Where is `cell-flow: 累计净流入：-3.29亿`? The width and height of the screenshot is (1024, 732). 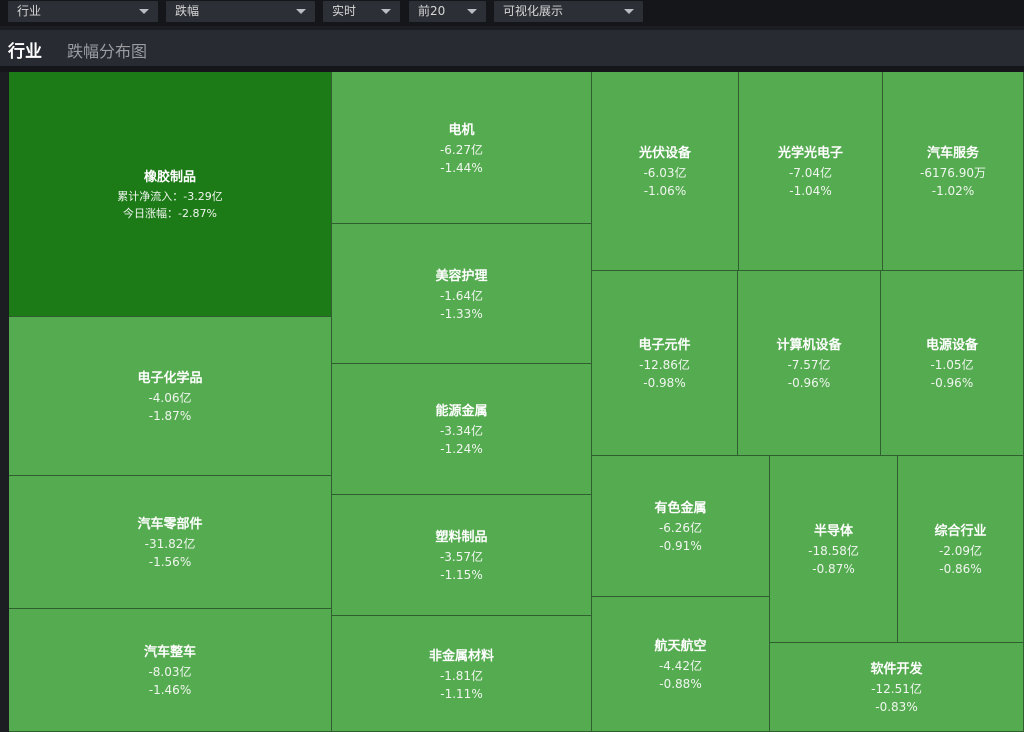 cell-flow: 累计净流入：-3.29亿 is located at coordinates (169, 196).